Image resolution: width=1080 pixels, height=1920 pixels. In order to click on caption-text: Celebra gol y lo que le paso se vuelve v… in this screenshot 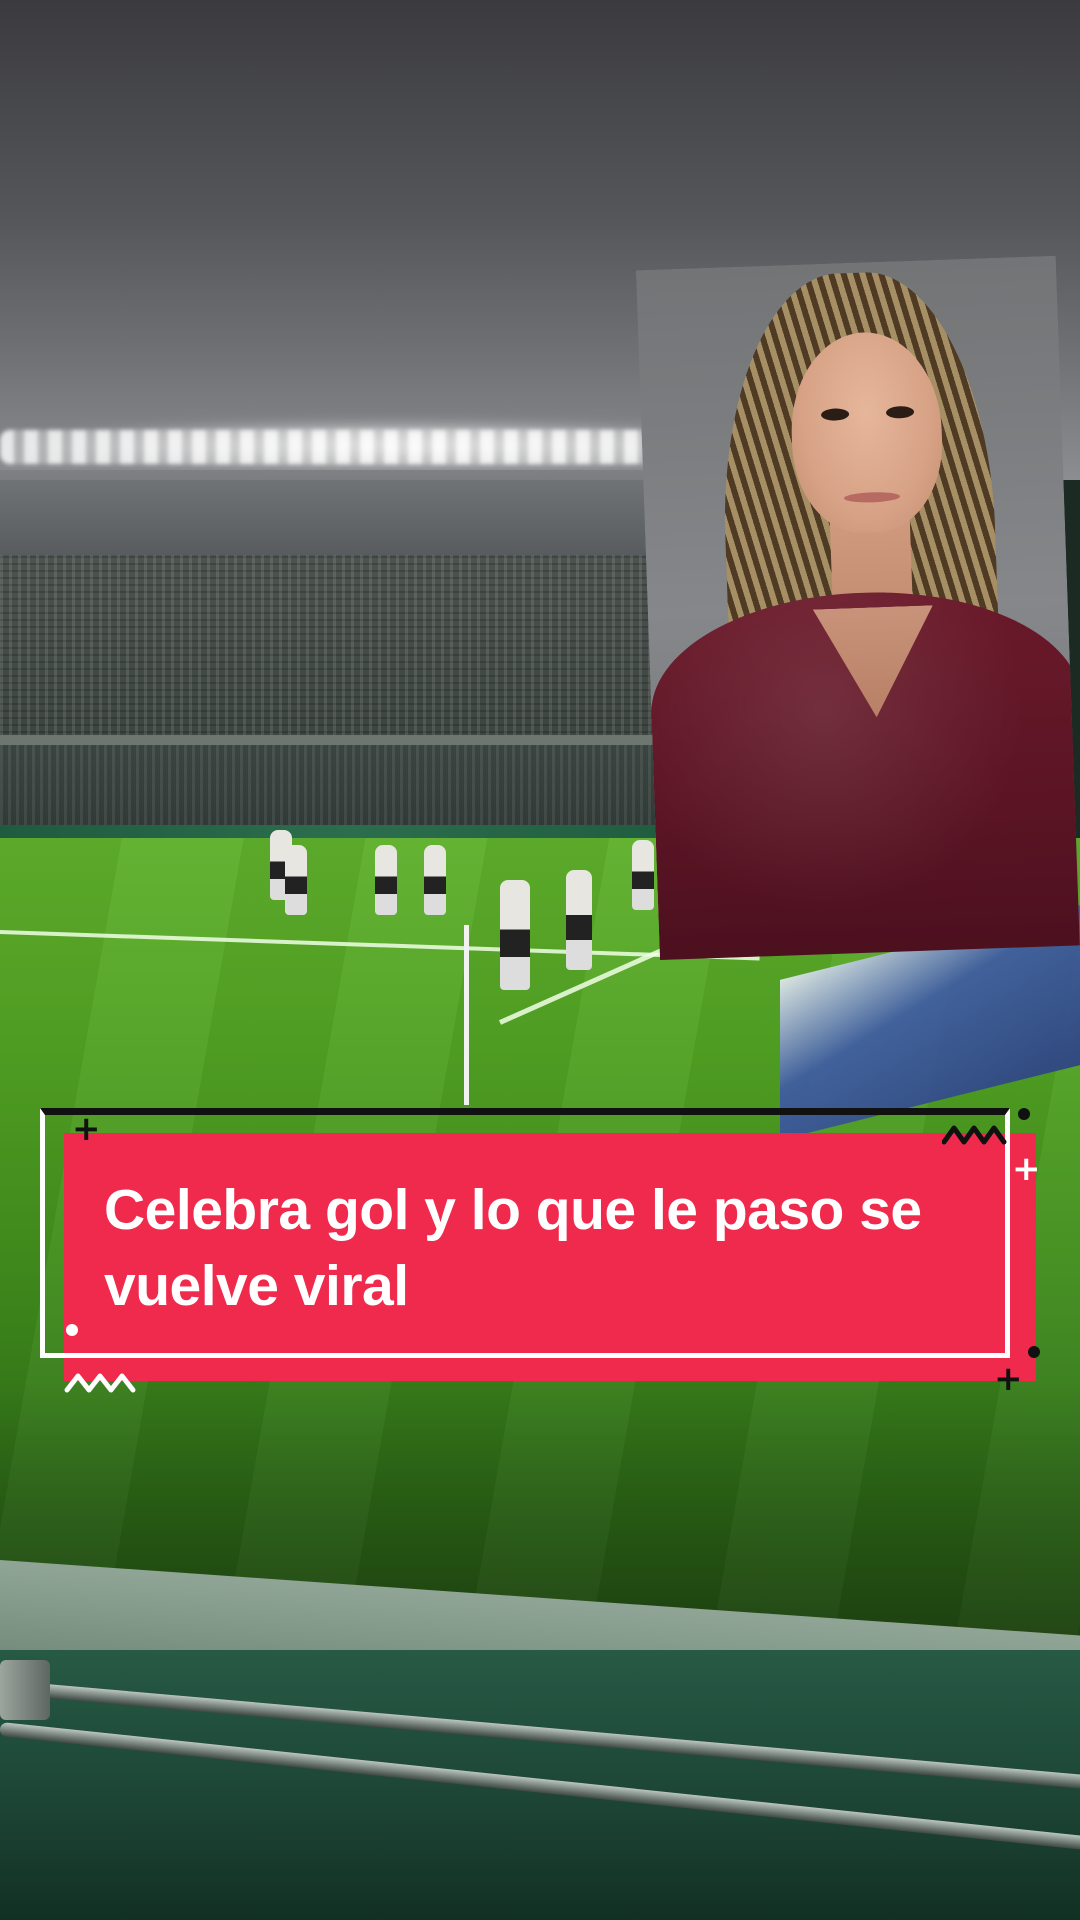, I will do `click(513, 1248)`.